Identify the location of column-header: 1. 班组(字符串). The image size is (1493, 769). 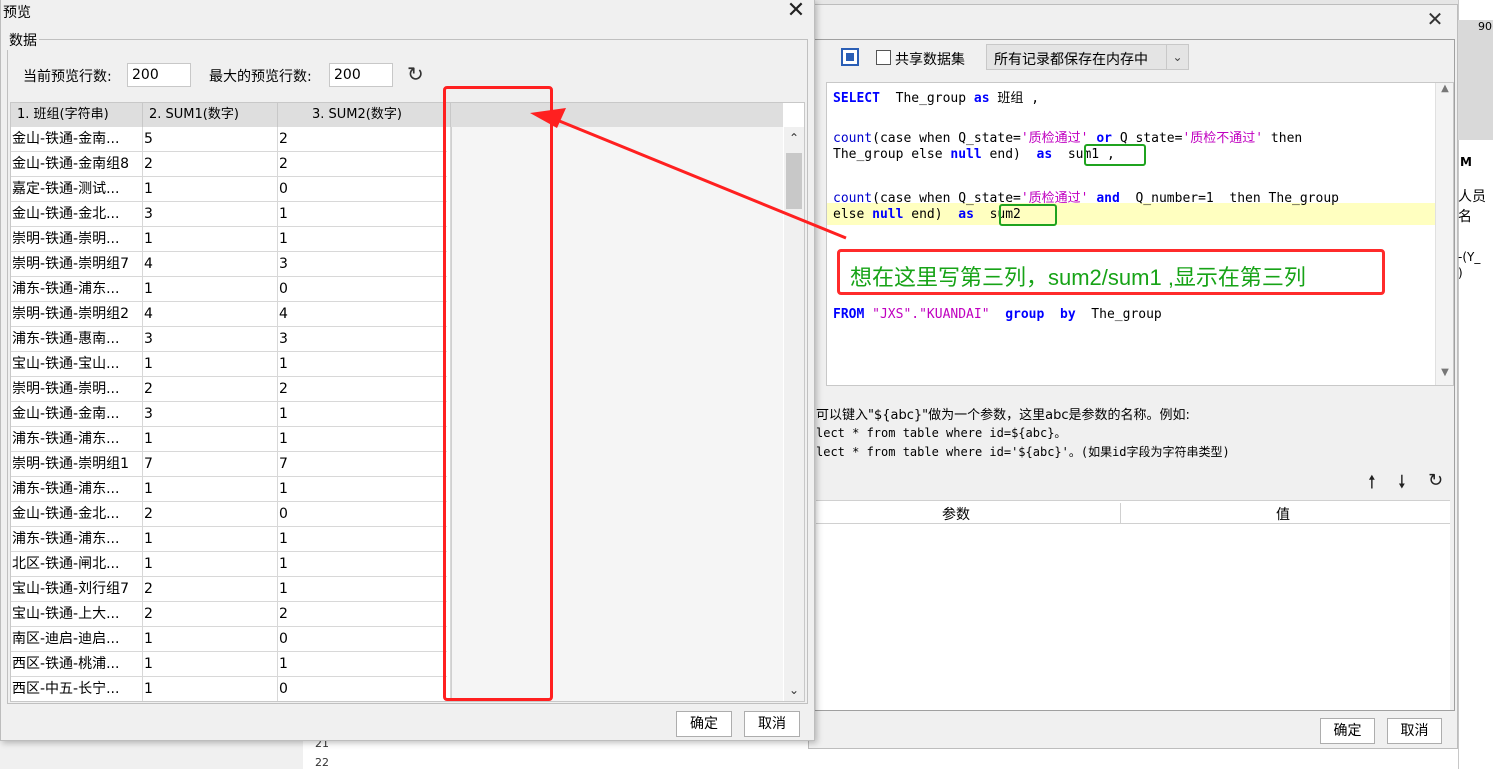
(77, 115).